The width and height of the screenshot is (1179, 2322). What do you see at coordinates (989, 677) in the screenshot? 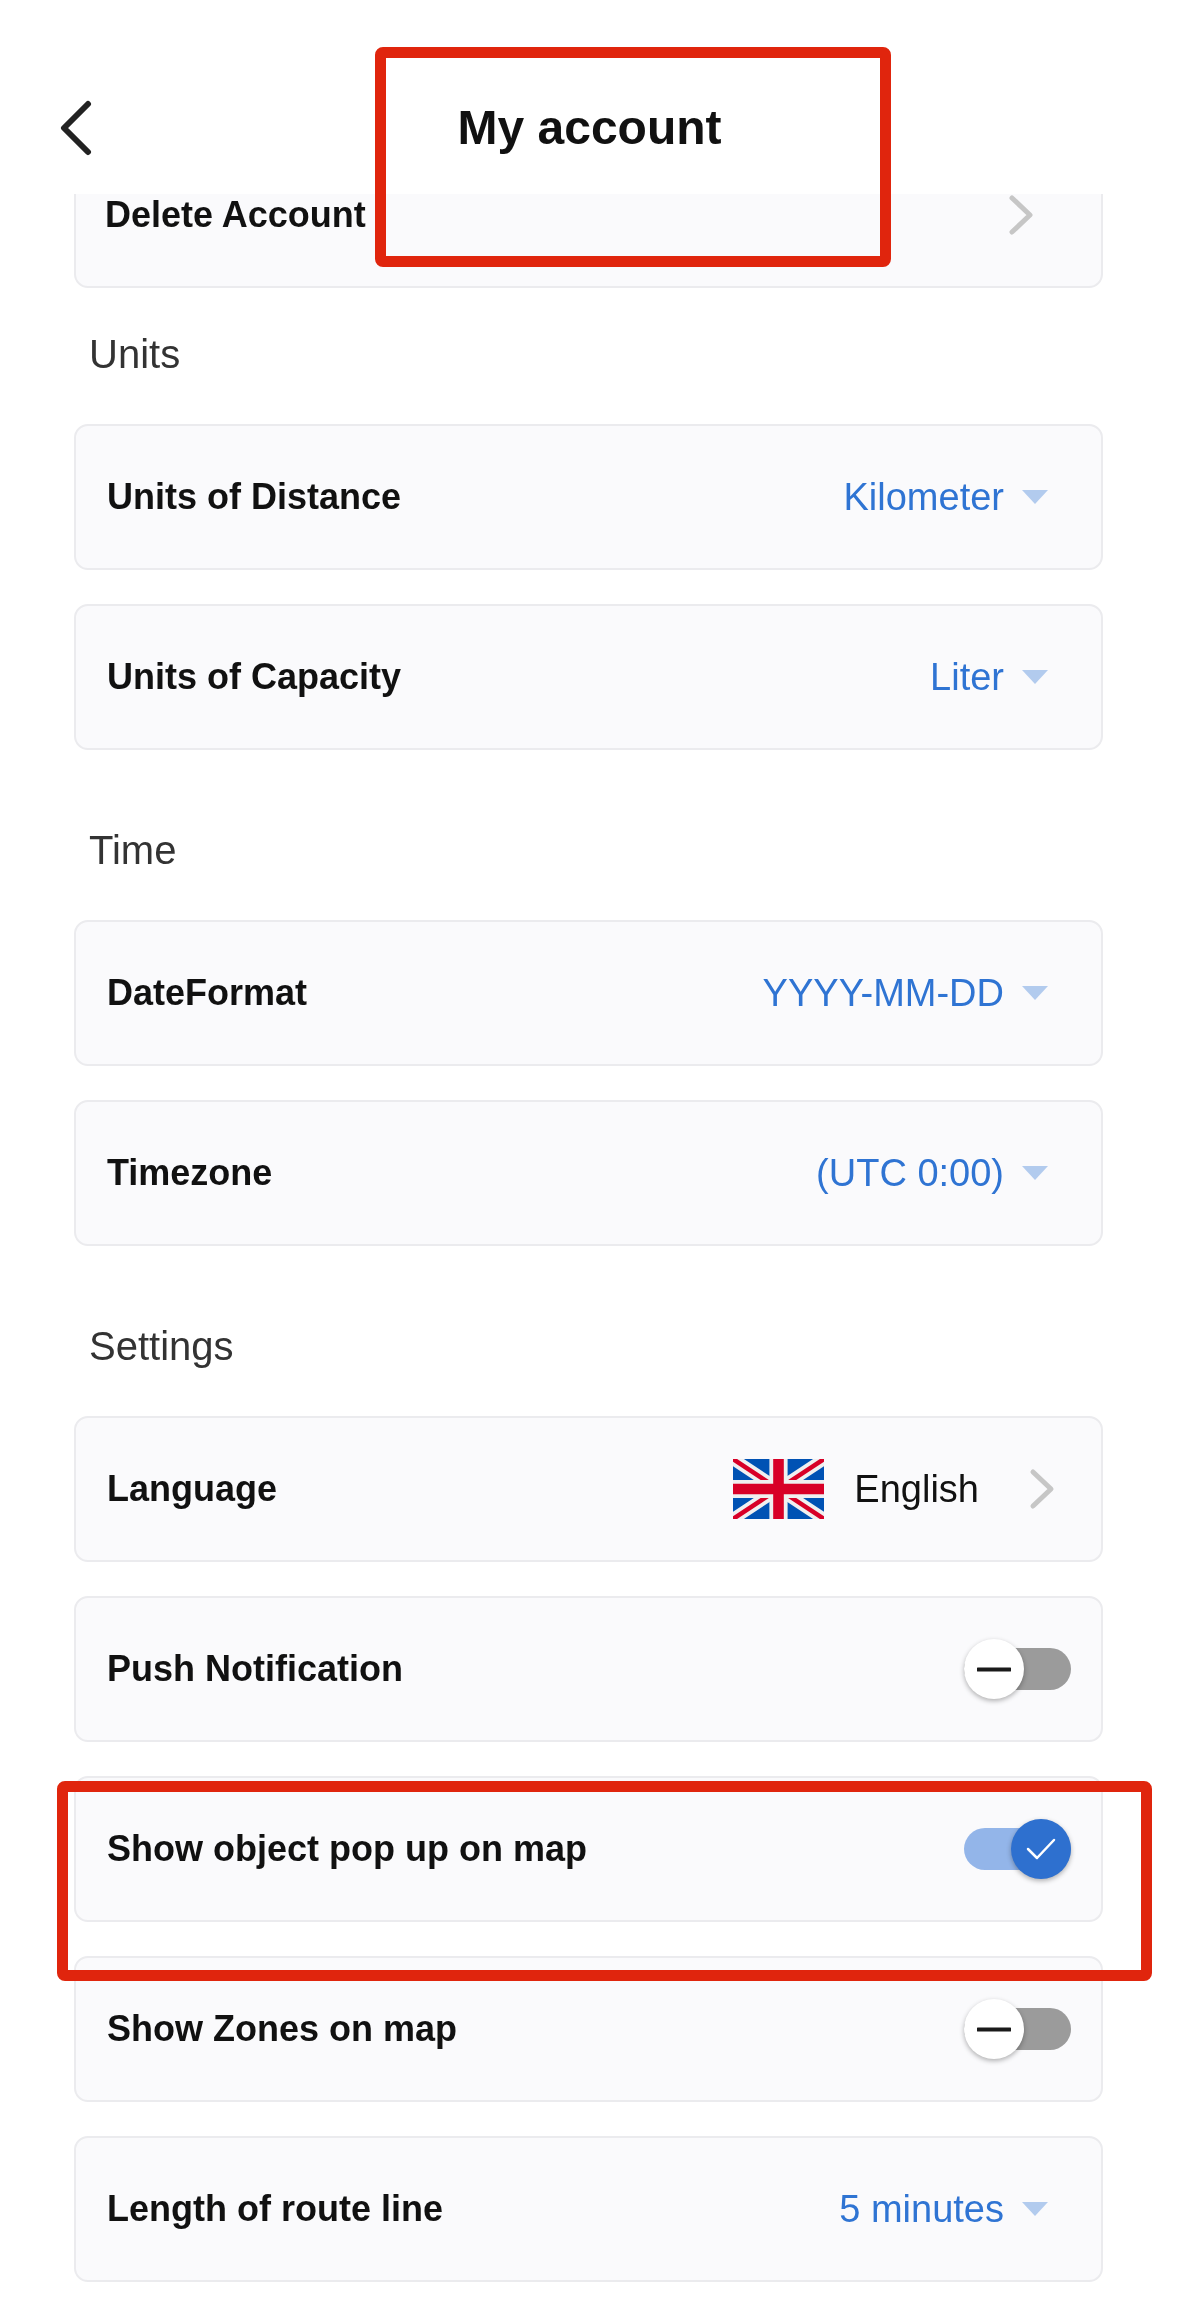
I see `dropdown-button: Liter` at bounding box center [989, 677].